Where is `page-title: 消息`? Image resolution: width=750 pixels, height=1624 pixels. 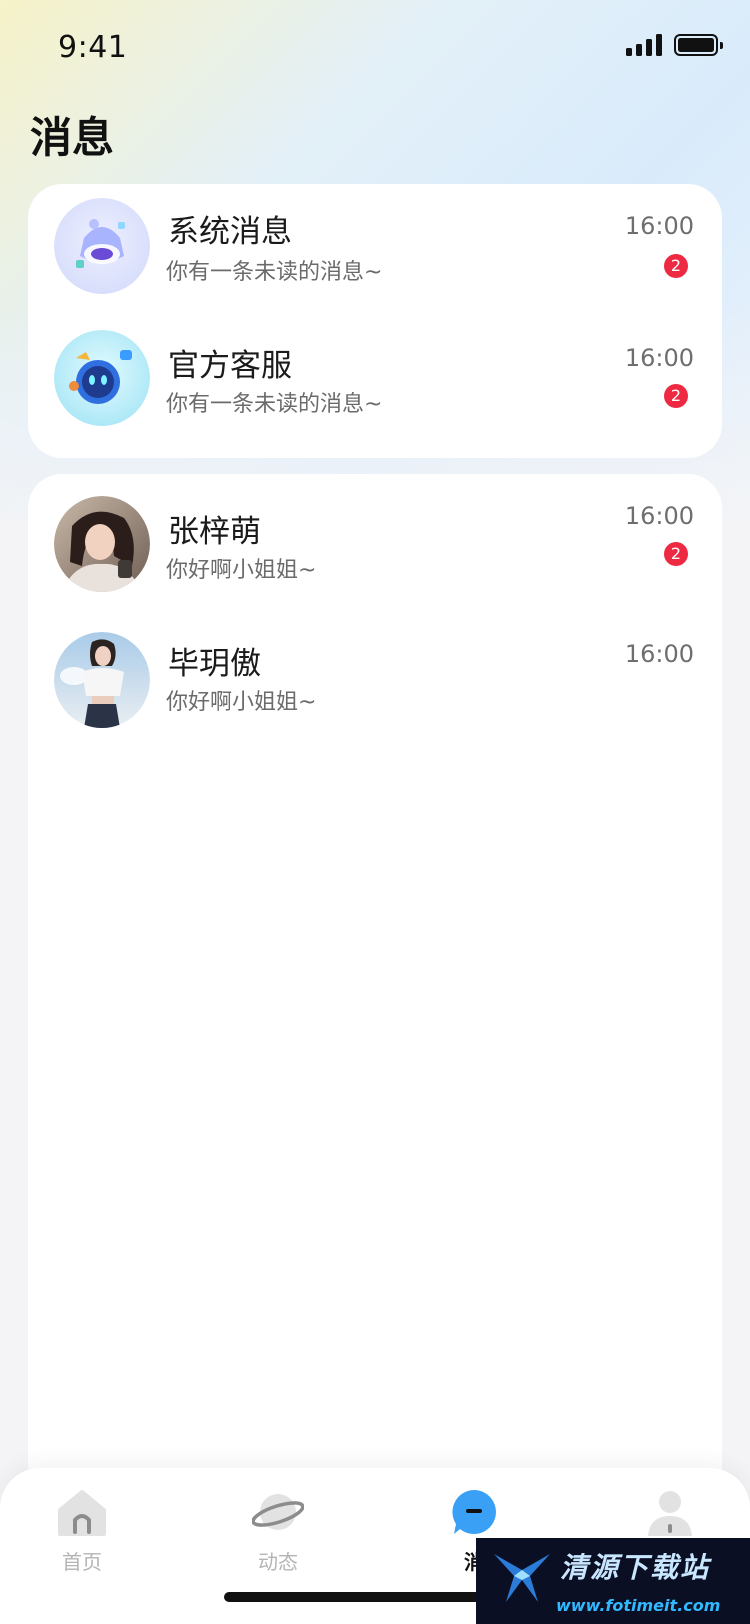 page-title: 消息 is located at coordinates (72, 137).